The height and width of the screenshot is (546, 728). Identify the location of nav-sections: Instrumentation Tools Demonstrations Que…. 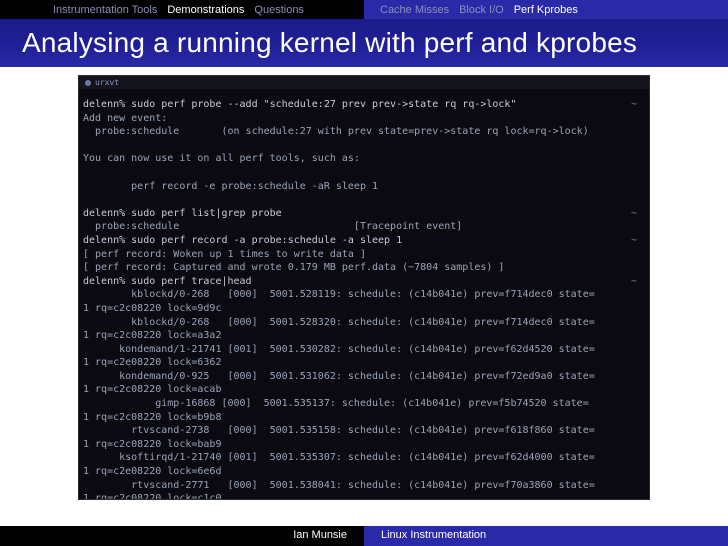
(182, 9).